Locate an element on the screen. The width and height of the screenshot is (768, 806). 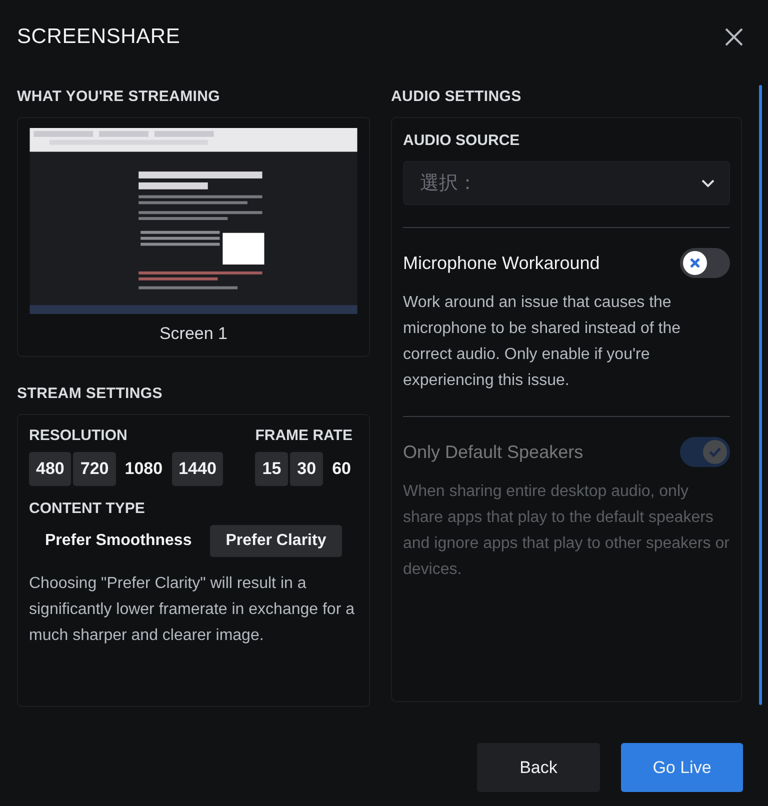
toggle-description: Work around an issue that causes the microphone to be shared instead of the correct audio. Only enable if you're experiencing this issue. is located at coordinates (542, 342).